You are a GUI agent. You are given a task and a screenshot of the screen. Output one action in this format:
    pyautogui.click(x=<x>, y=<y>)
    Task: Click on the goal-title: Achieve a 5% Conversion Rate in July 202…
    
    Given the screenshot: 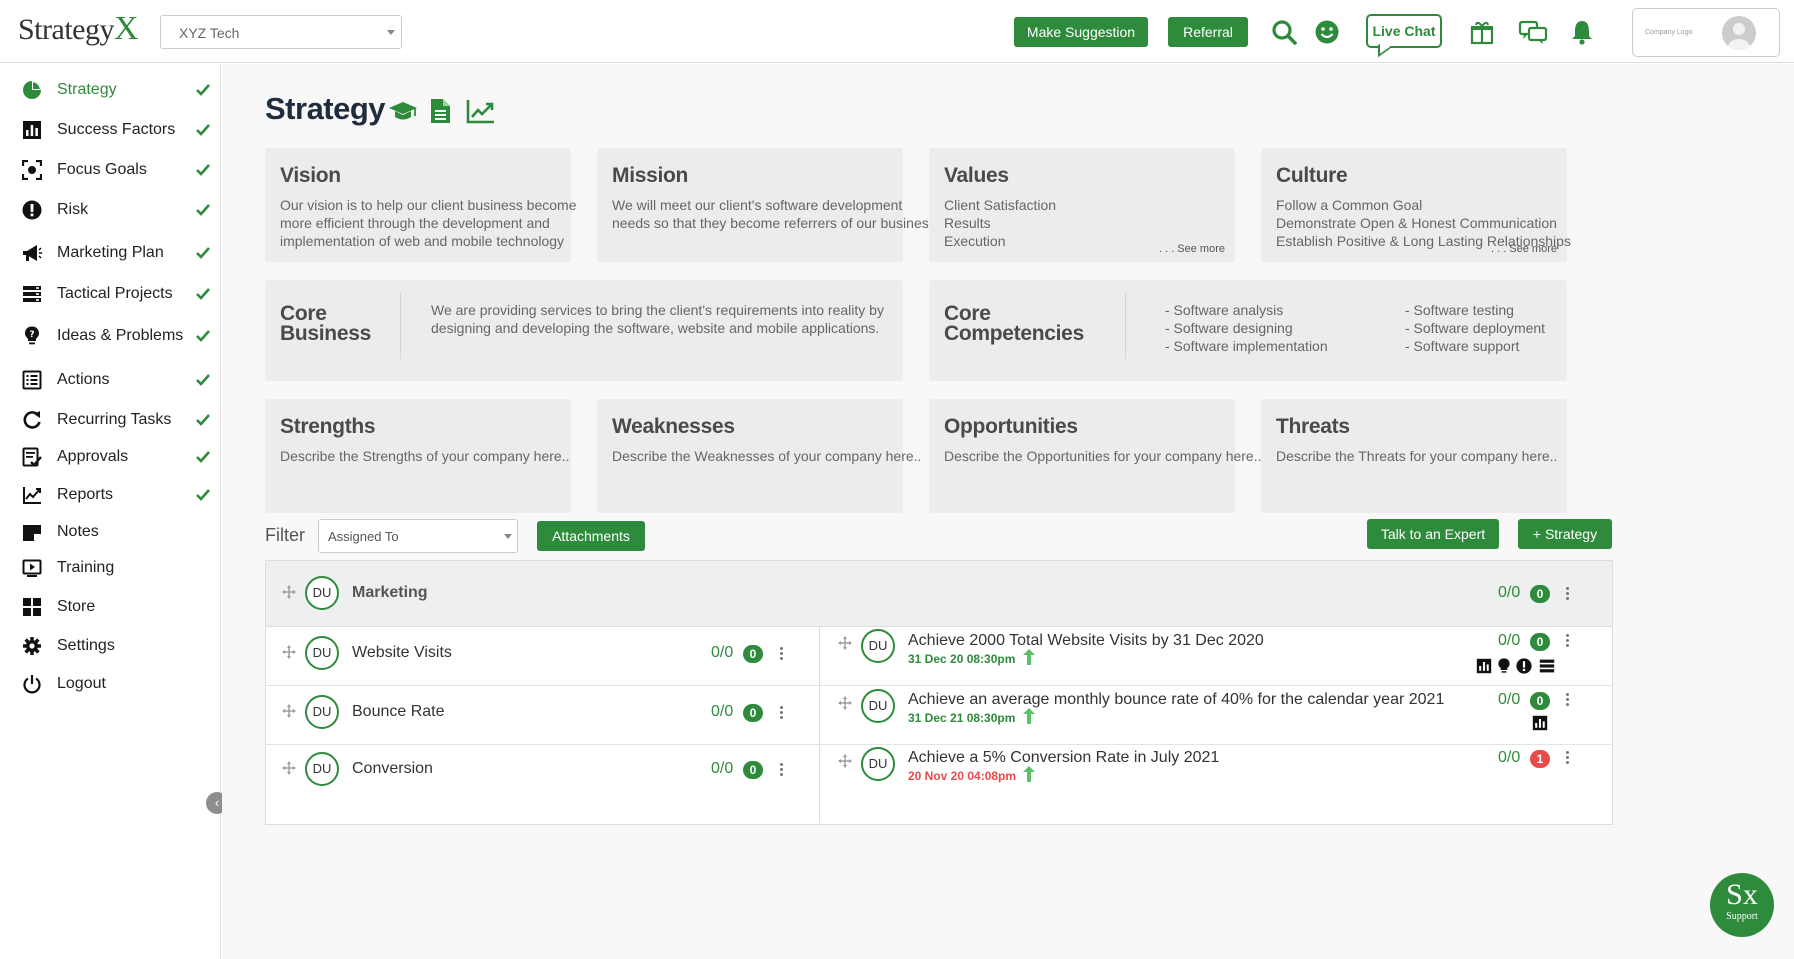 What is the action you would take?
    pyautogui.click(x=1063, y=758)
    